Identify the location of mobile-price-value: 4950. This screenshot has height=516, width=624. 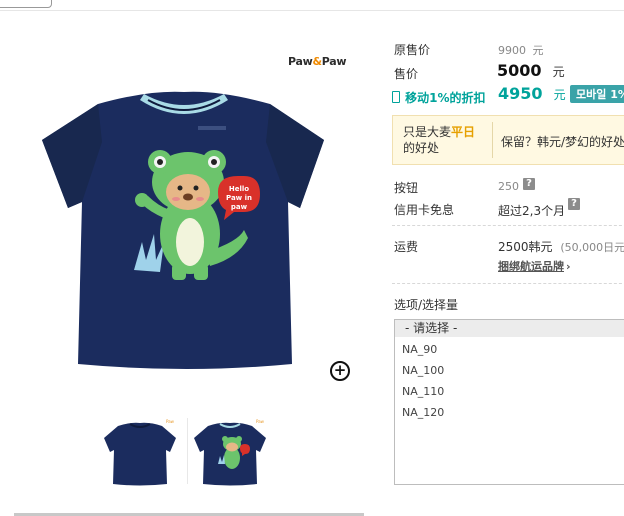
(520, 93).